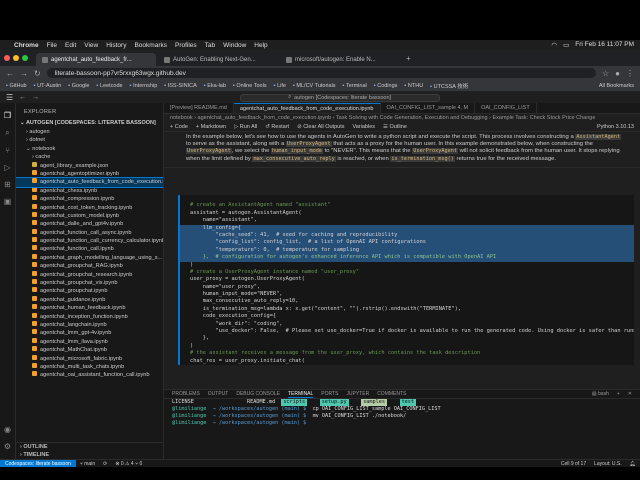  I want to click on remote-indicator: Codespaces: literate bassoon, so click(38, 463).